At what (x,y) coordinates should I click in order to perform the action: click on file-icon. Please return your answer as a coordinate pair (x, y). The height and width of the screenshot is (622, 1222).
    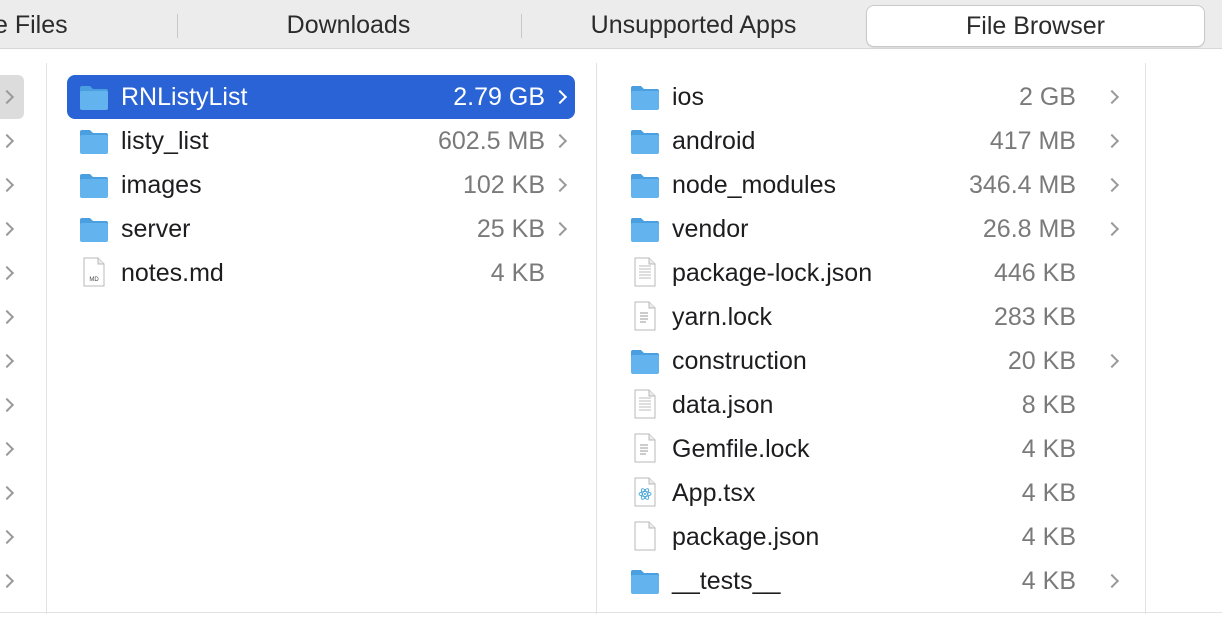
    Looking at the image, I should click on (645, 536).